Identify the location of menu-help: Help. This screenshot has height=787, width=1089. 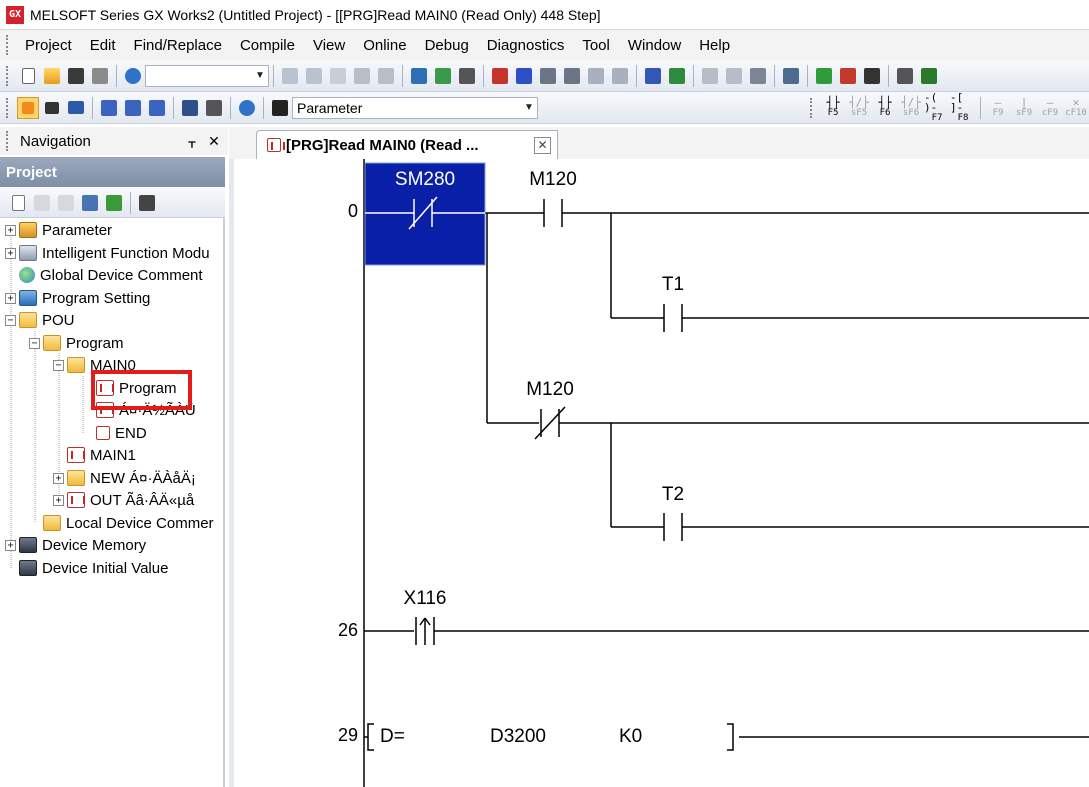
(714, 45).